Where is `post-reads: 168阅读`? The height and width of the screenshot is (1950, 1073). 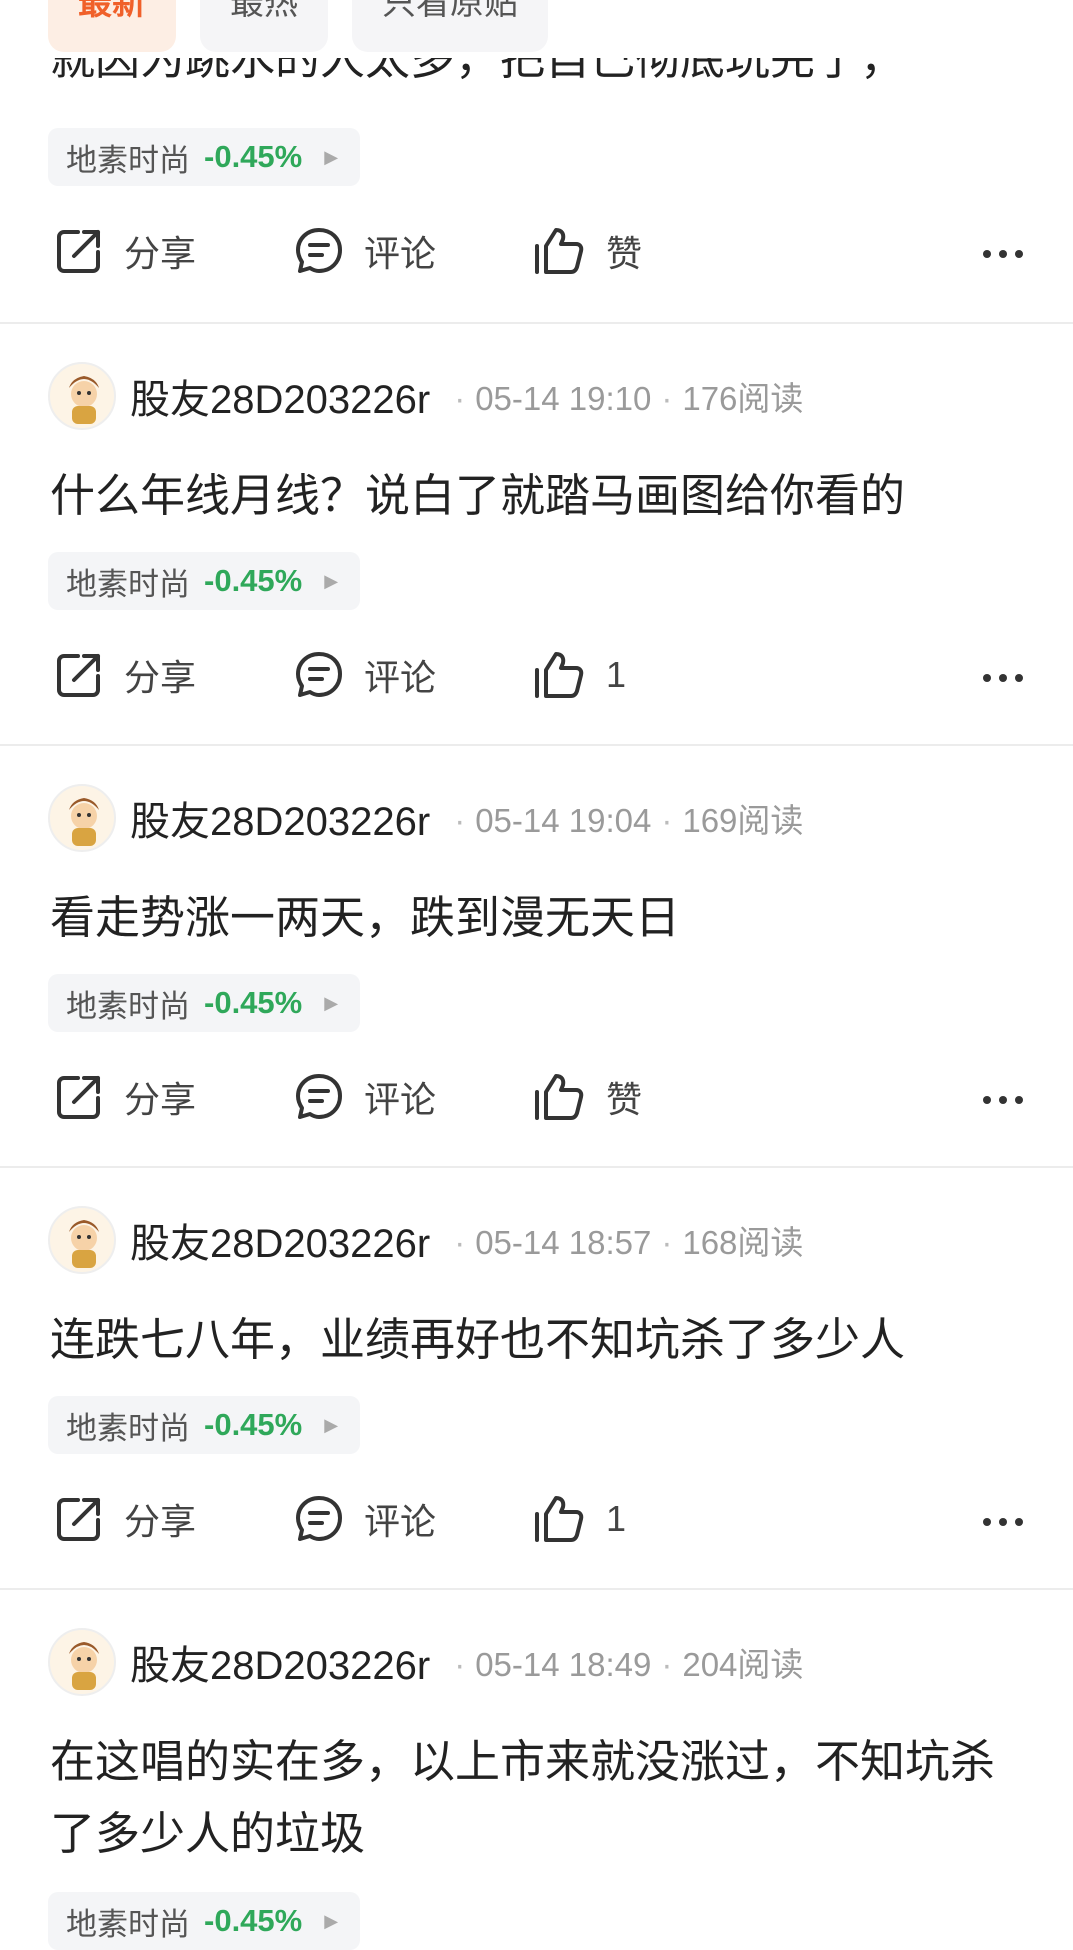
post-reads: 168阅读 is located at coordinates (743, 1242).